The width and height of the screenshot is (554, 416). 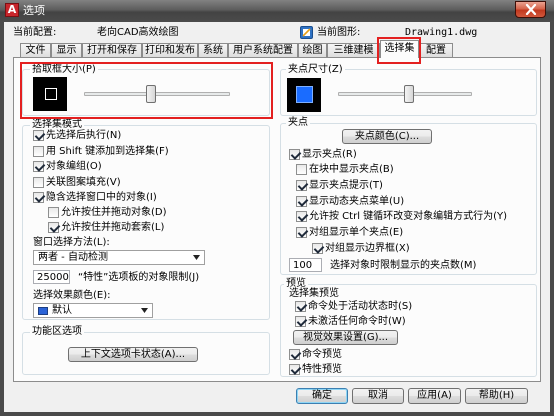 What do you see at coordinates (378, 396) in the screenshot?
I see `cancel-button: 取消` at bounding box center [378, 396].